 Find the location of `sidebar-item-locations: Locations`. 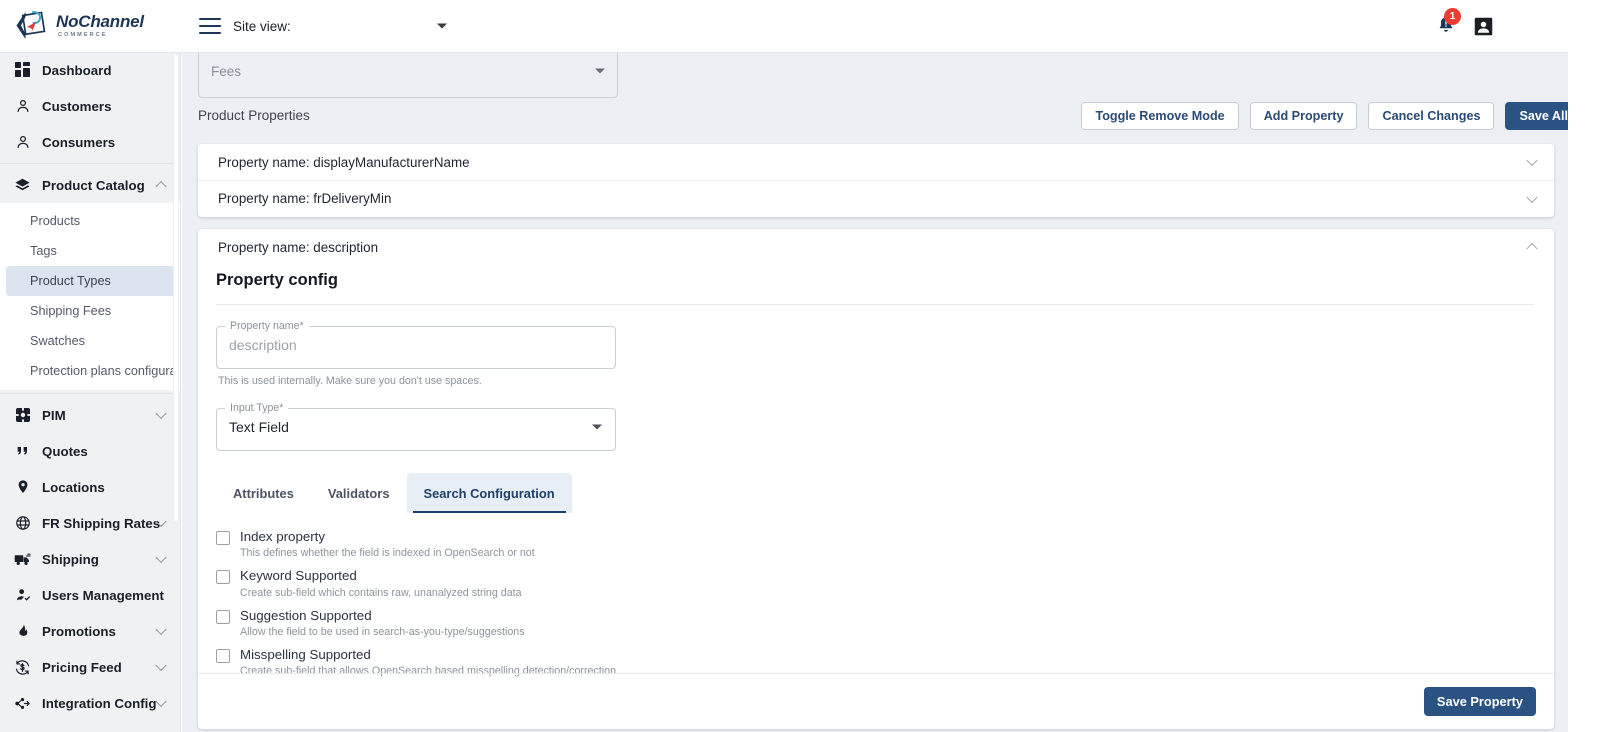

sidebar-item-locations: Locations is located at coordinates (90, 487).